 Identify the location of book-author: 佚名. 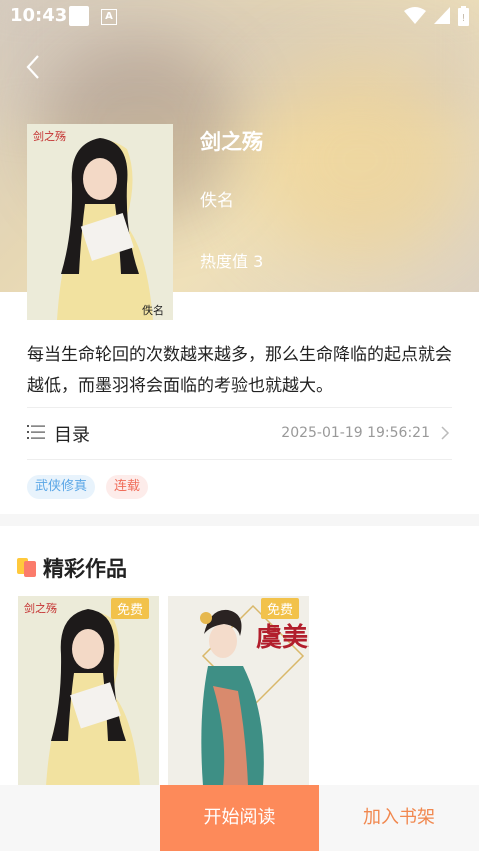
(217, 201).